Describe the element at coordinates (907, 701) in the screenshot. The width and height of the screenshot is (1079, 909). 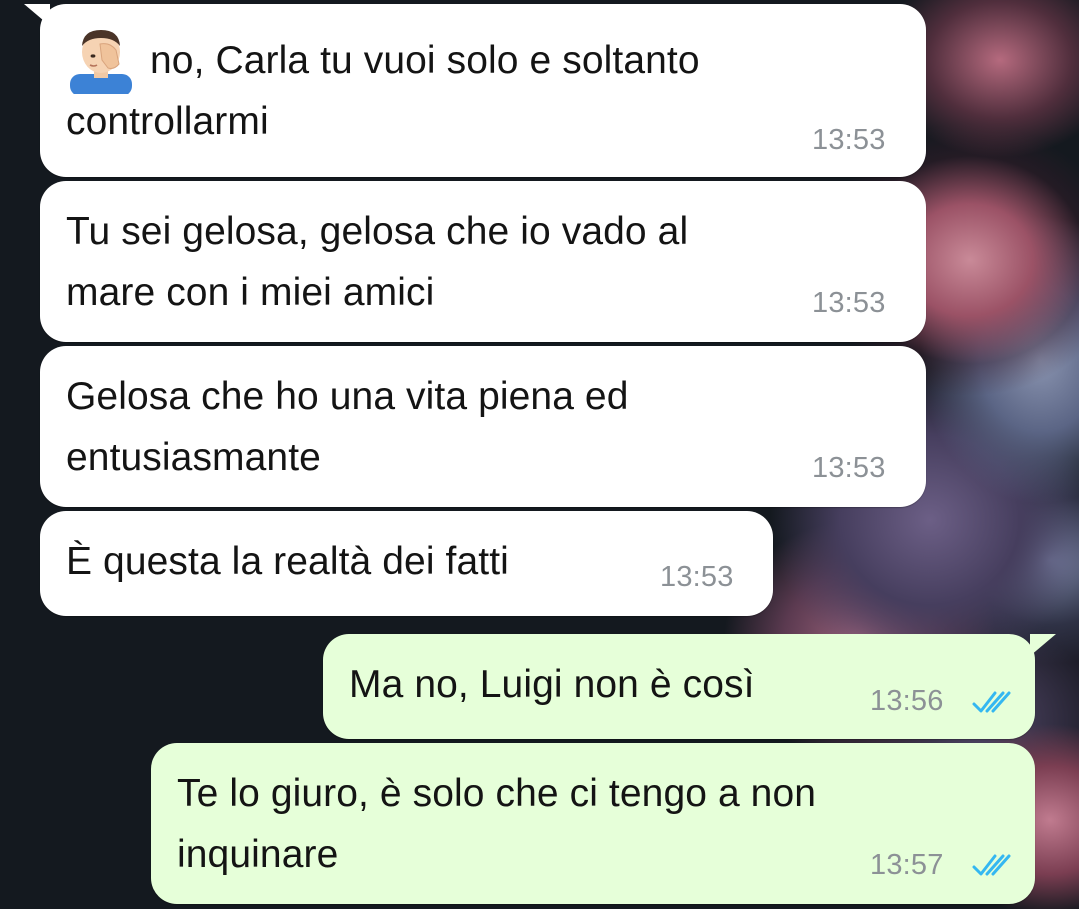
I see `message-timestamp: 13:56` at that location.